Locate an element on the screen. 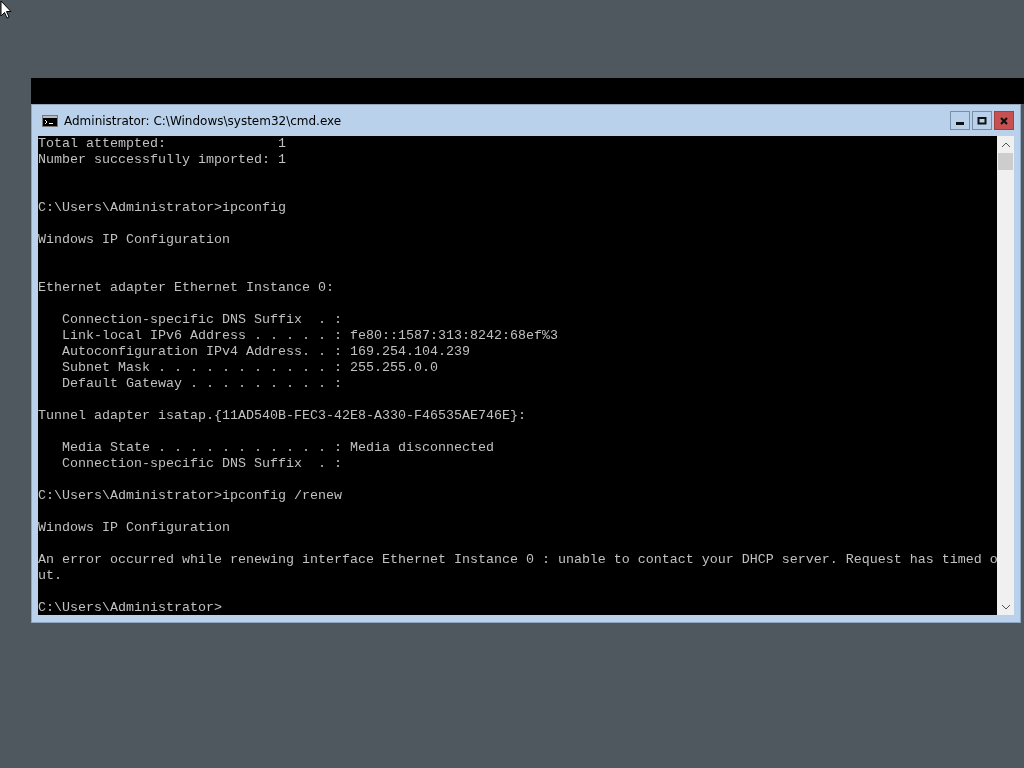 This screenshot has width=1024, height=768. console-line: Ethernet adapter Ethernet Instance 0: is located at coordinates (186, 288).